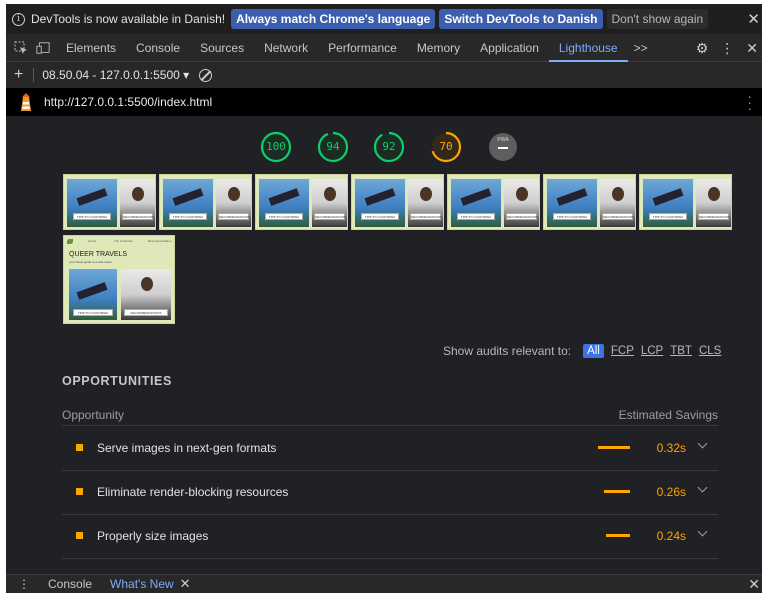 The width and height of the screenshot is (762, 593). I want to click on tab-memory: Memory, so click(438, 48).